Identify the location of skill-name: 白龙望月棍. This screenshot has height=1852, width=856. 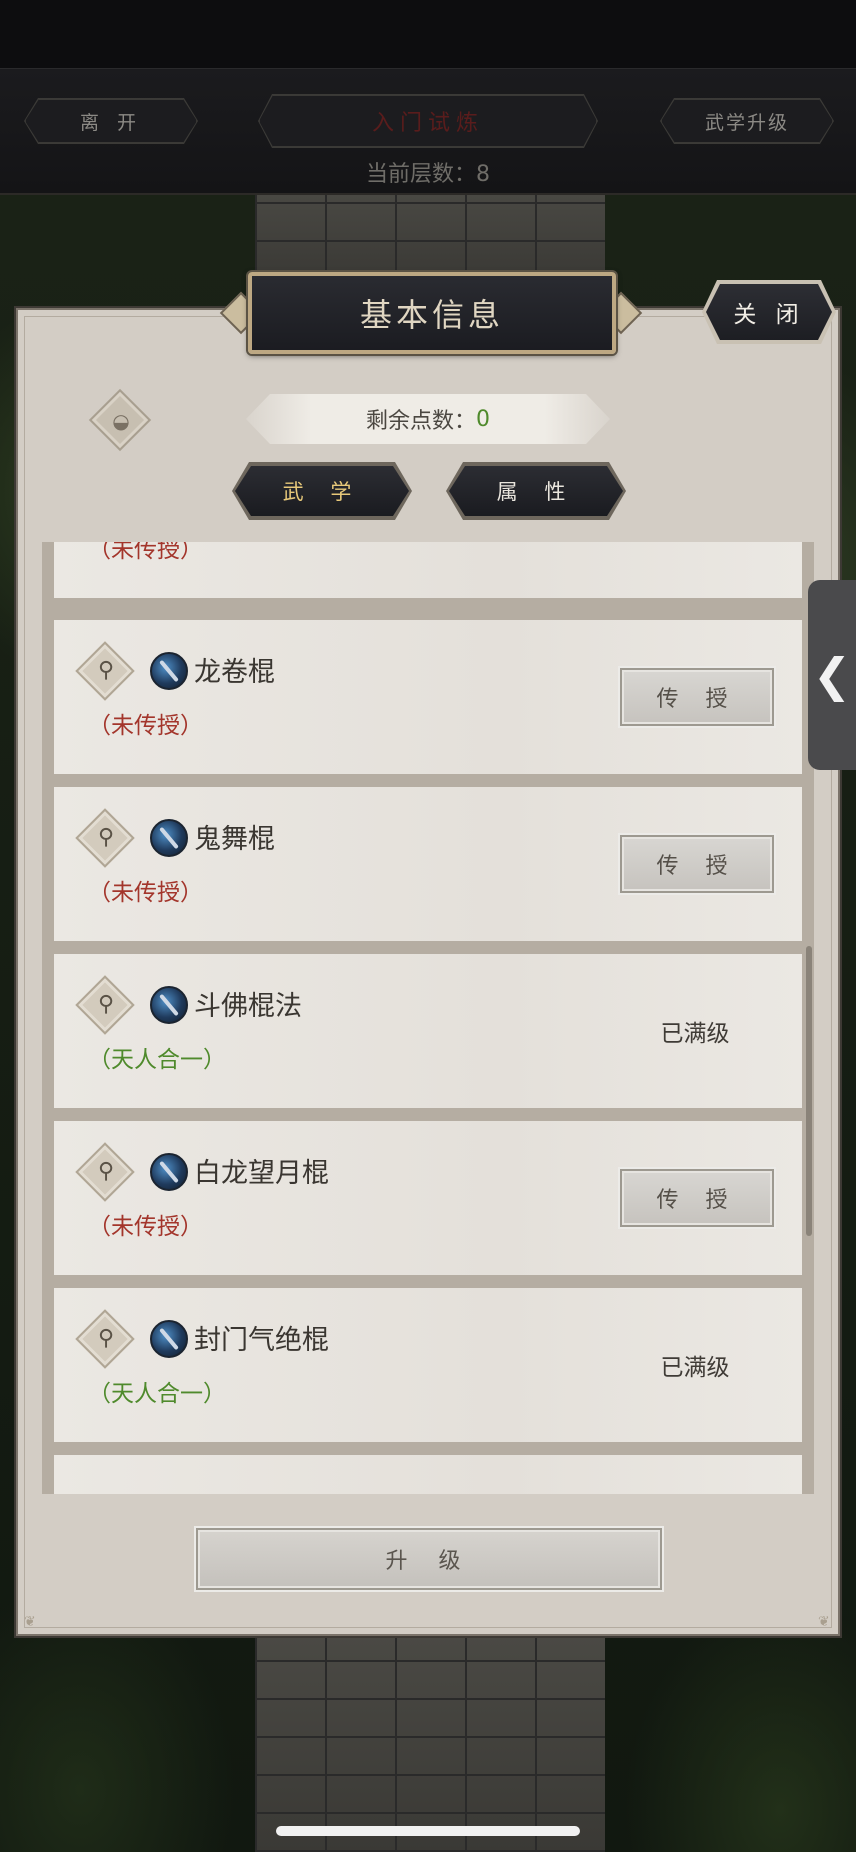
(261, 1173).